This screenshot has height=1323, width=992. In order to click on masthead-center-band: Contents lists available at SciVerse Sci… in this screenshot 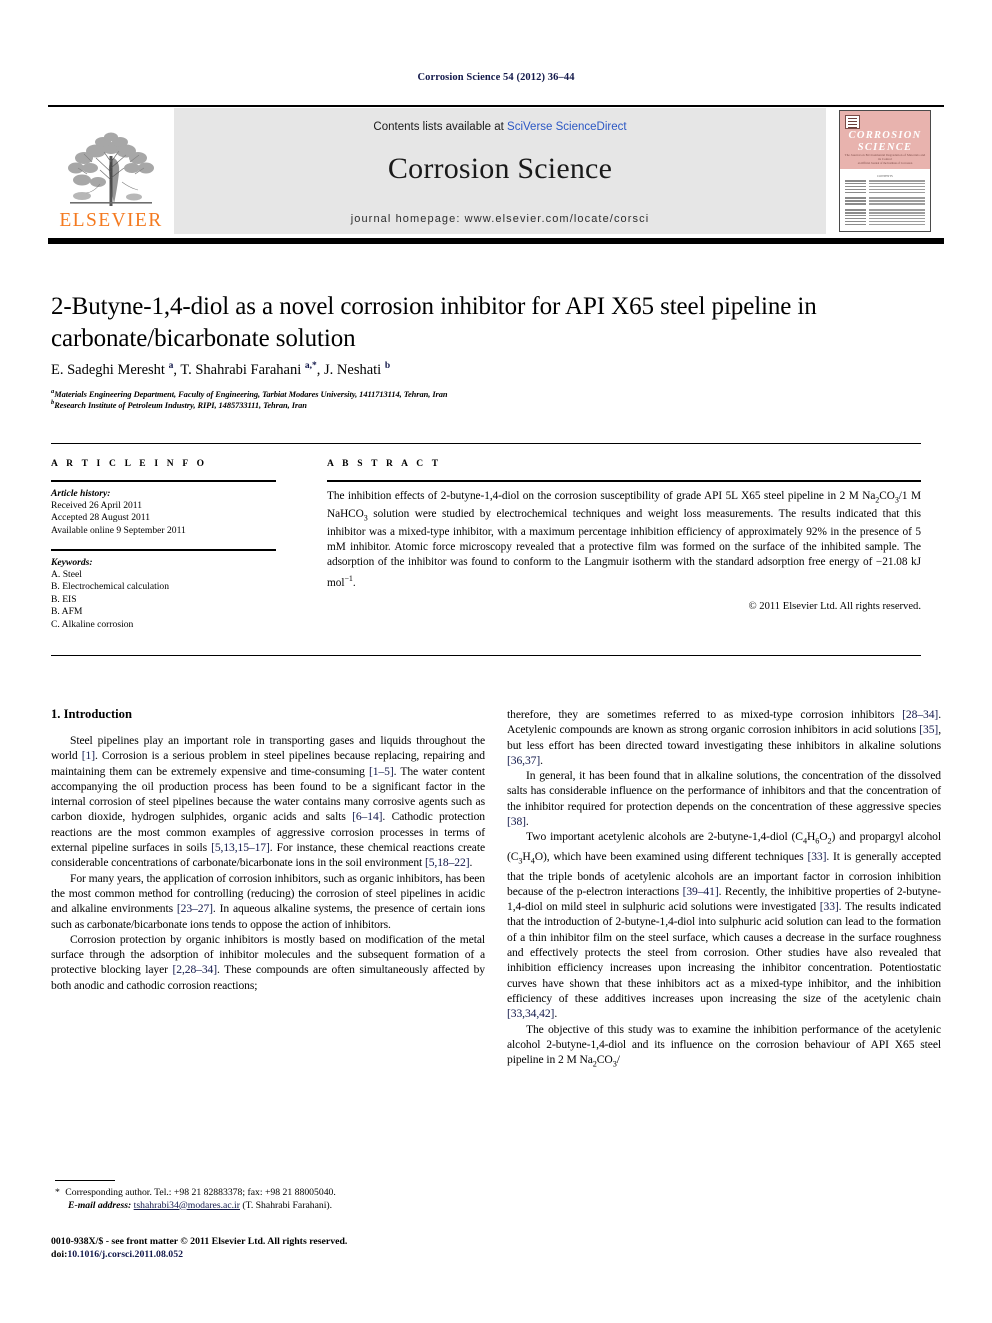, I will do `click(500, 171)`.